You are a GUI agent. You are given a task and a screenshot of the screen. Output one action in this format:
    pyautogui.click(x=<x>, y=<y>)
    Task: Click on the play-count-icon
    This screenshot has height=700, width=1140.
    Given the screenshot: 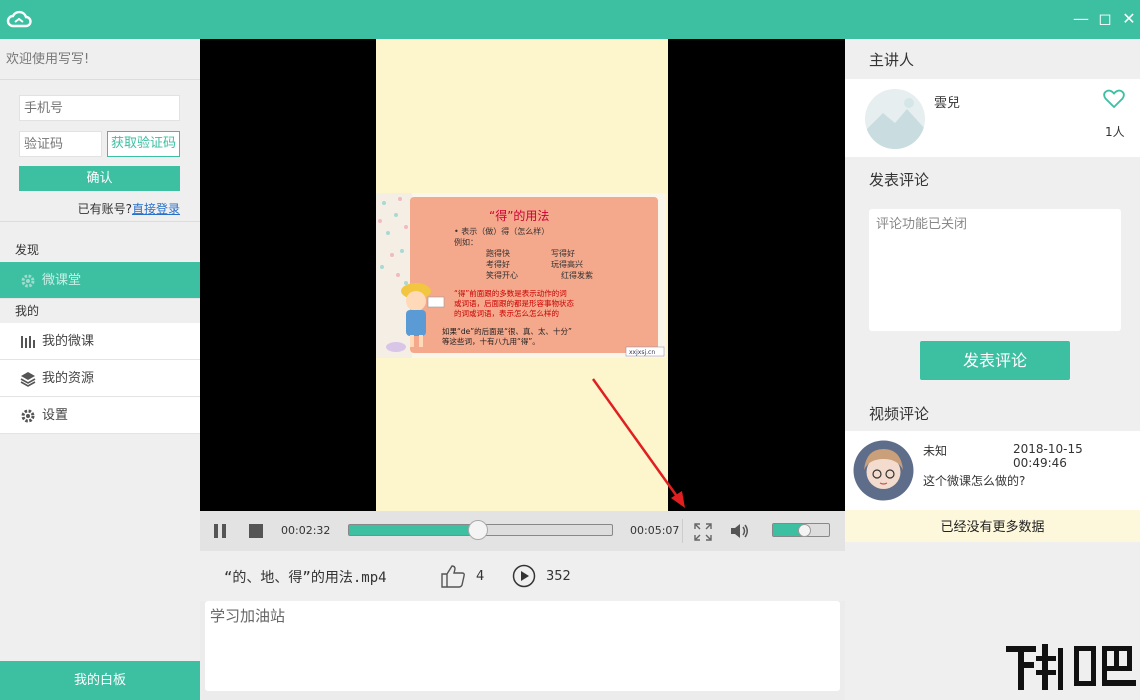 What is the action you would take?
    pyautogui.click(x=524, y=576)
    